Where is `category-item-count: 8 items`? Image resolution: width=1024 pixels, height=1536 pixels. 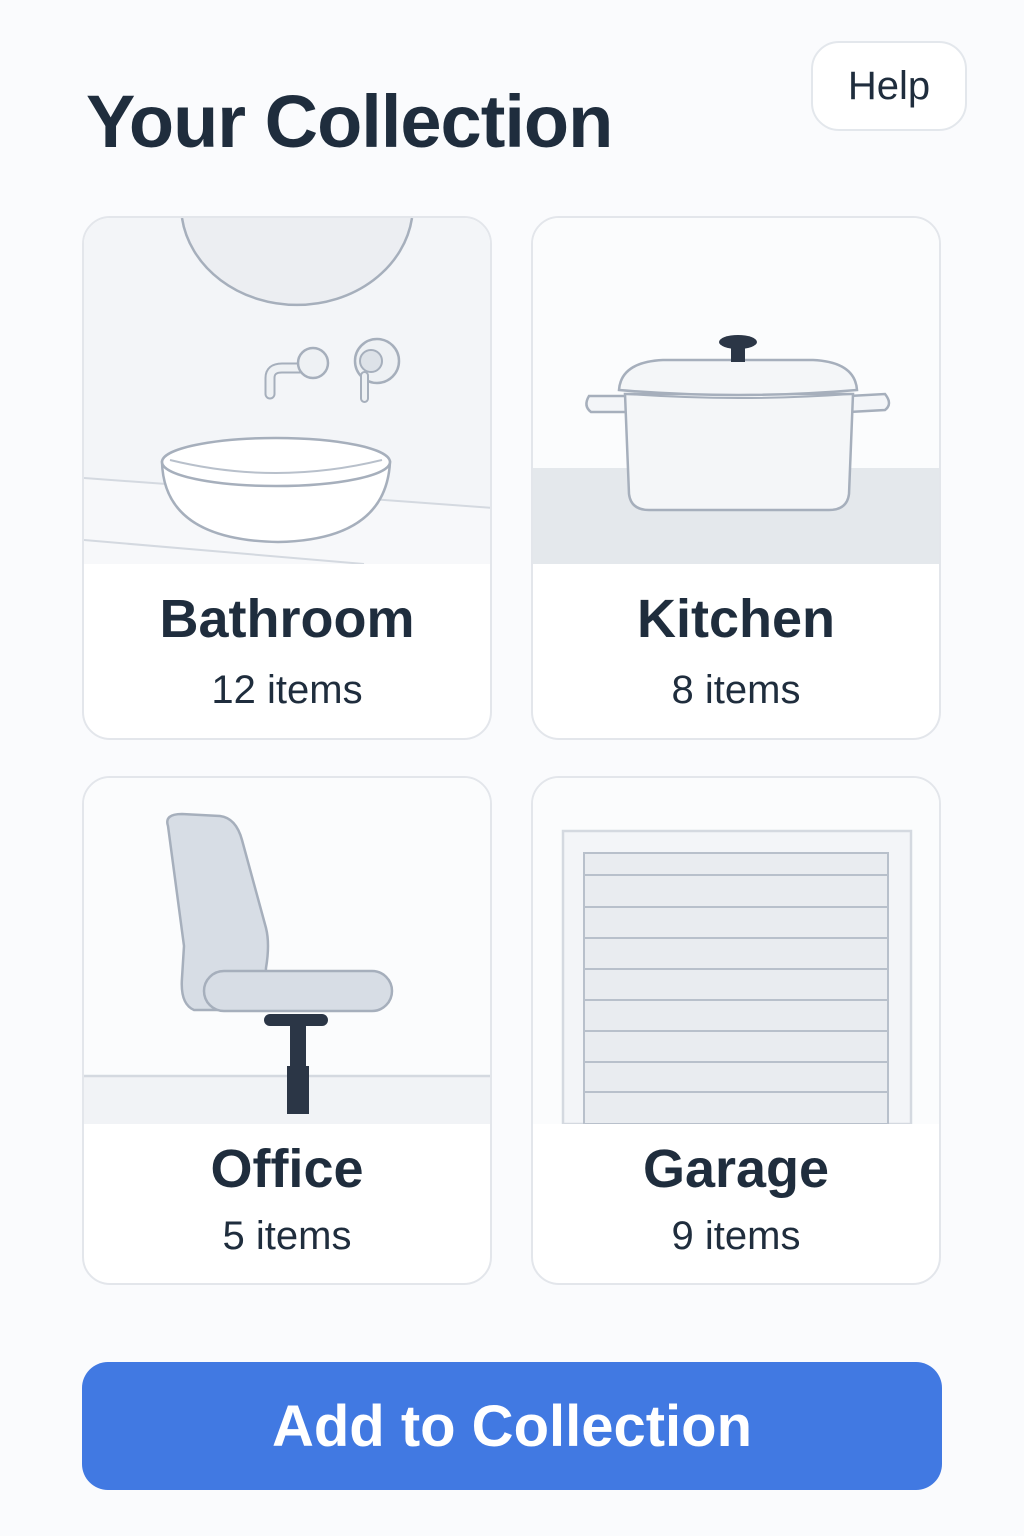 category-item-count: 8 items is located at coordinates (736, 690).